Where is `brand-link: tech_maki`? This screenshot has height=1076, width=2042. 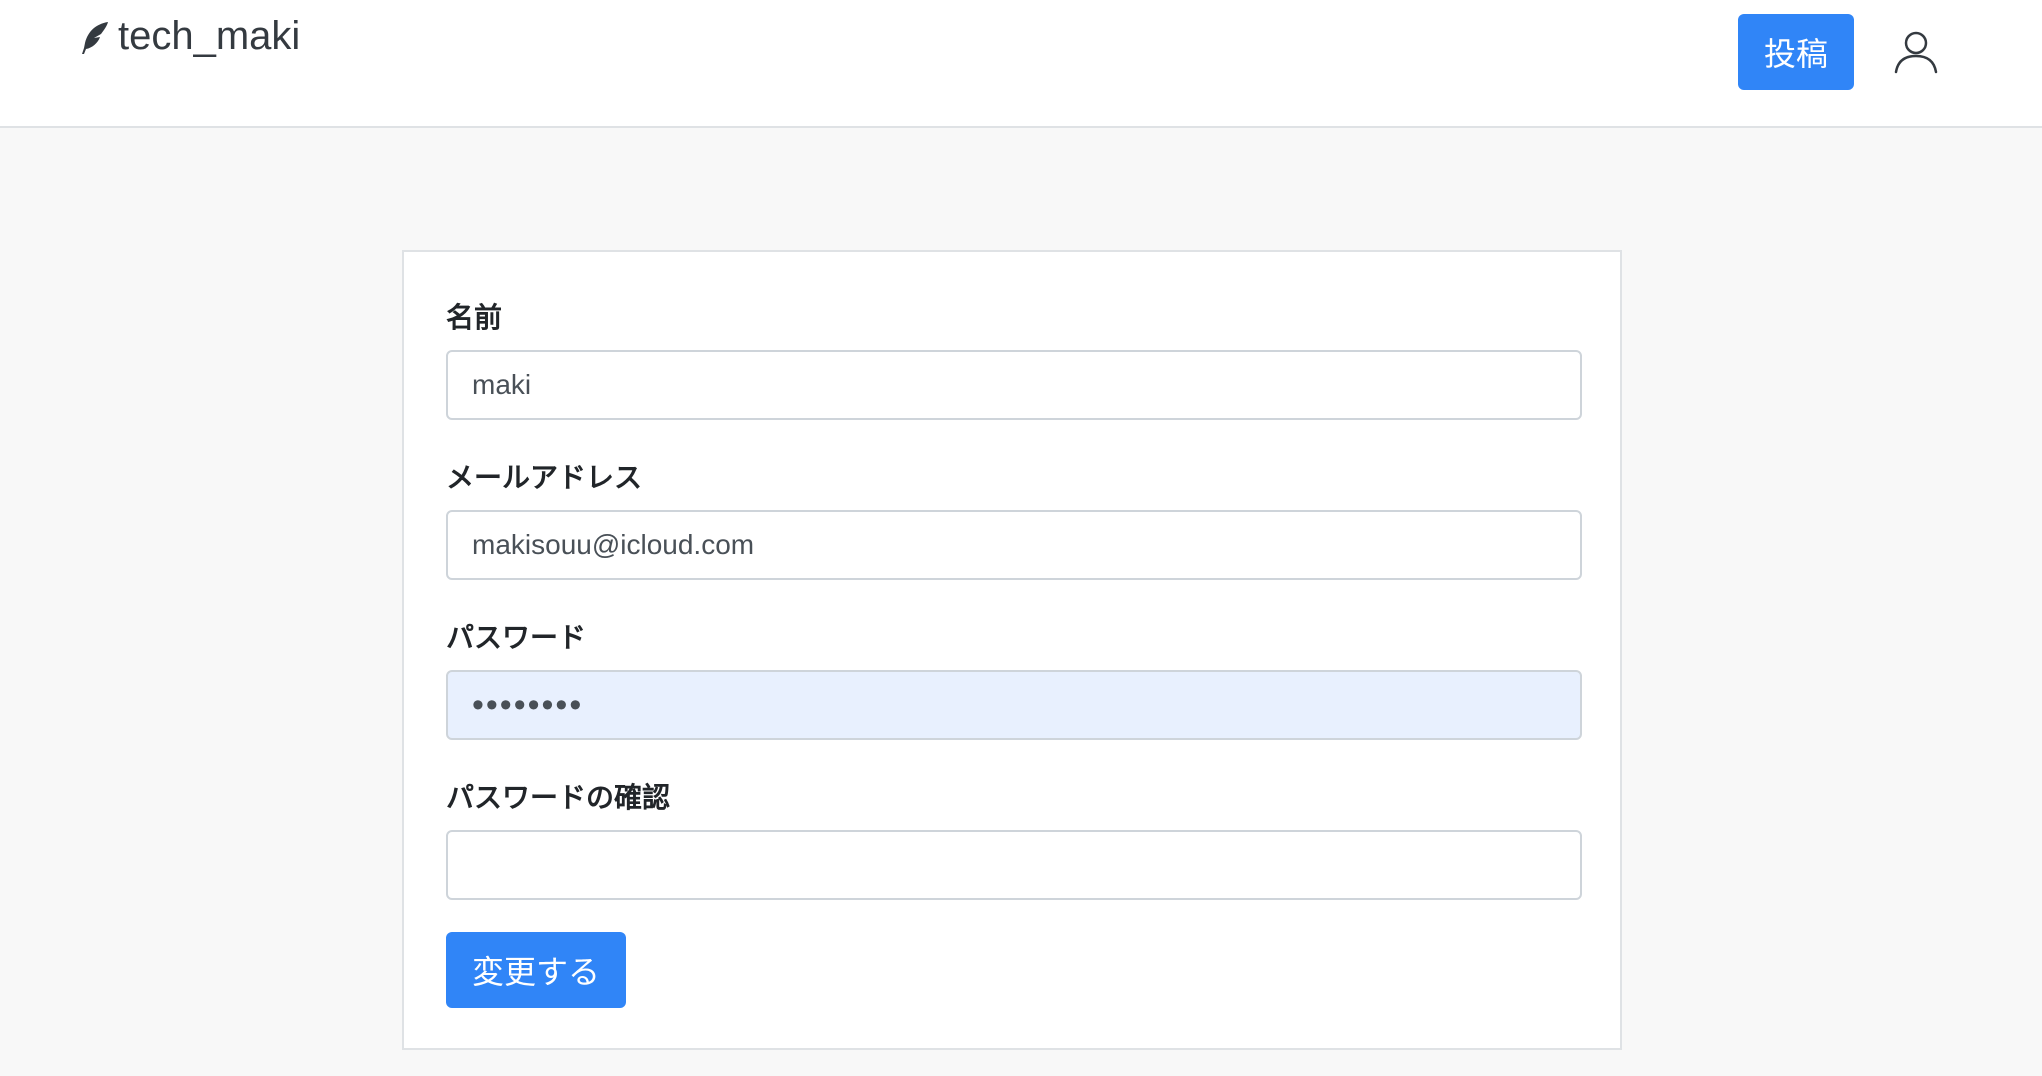
brand-link: tech_maki is located at coordinates (190, 36).